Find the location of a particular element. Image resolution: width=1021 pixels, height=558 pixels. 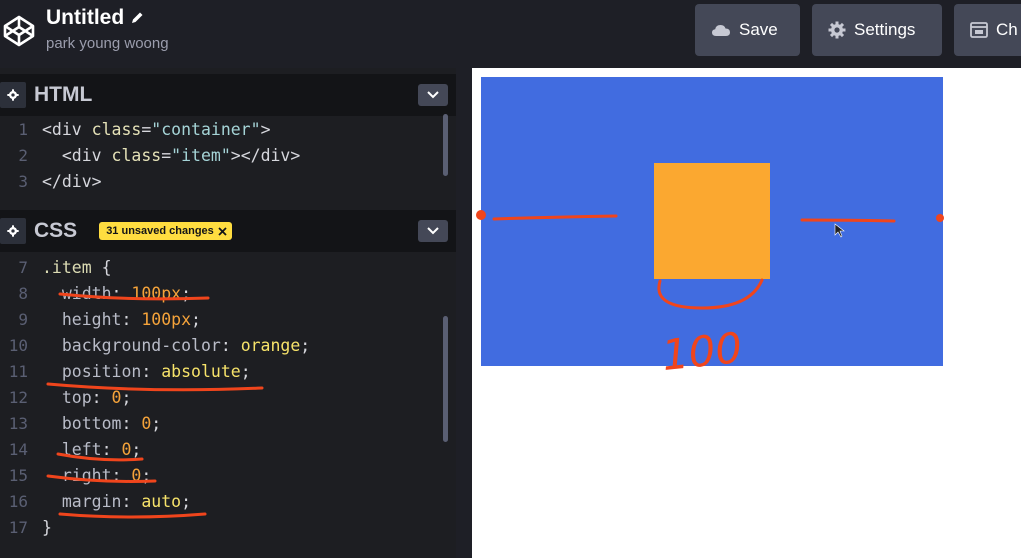

save-label: Save is located at coordinates (758, 29).